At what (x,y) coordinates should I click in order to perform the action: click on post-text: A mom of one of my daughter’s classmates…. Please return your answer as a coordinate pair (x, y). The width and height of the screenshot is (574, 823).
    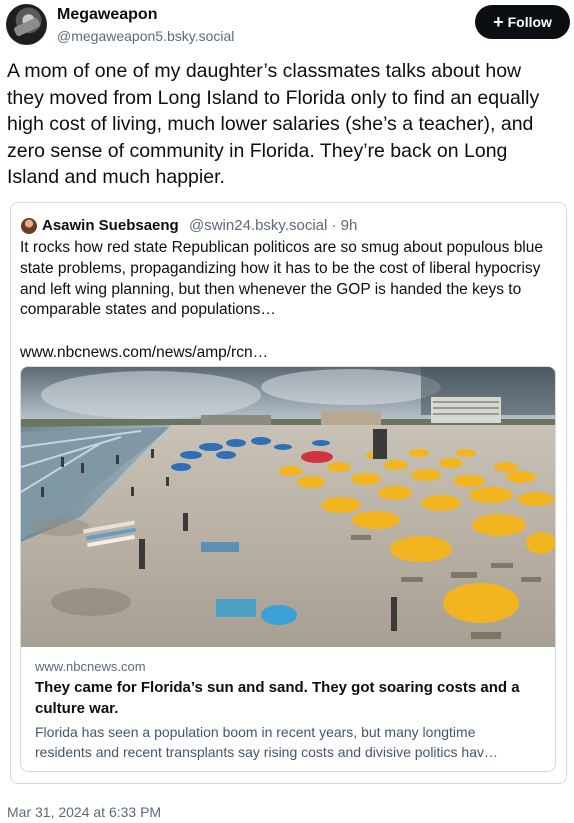
    Looking at the image, I should click on (273, 124).